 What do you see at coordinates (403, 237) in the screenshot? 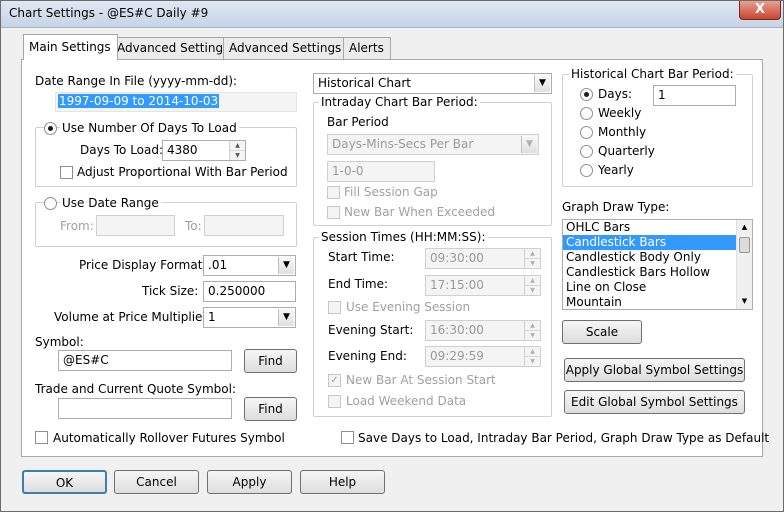
I see `session-times-title: Session Times (HH:MM:SS):` at bounding box center [403, 237].